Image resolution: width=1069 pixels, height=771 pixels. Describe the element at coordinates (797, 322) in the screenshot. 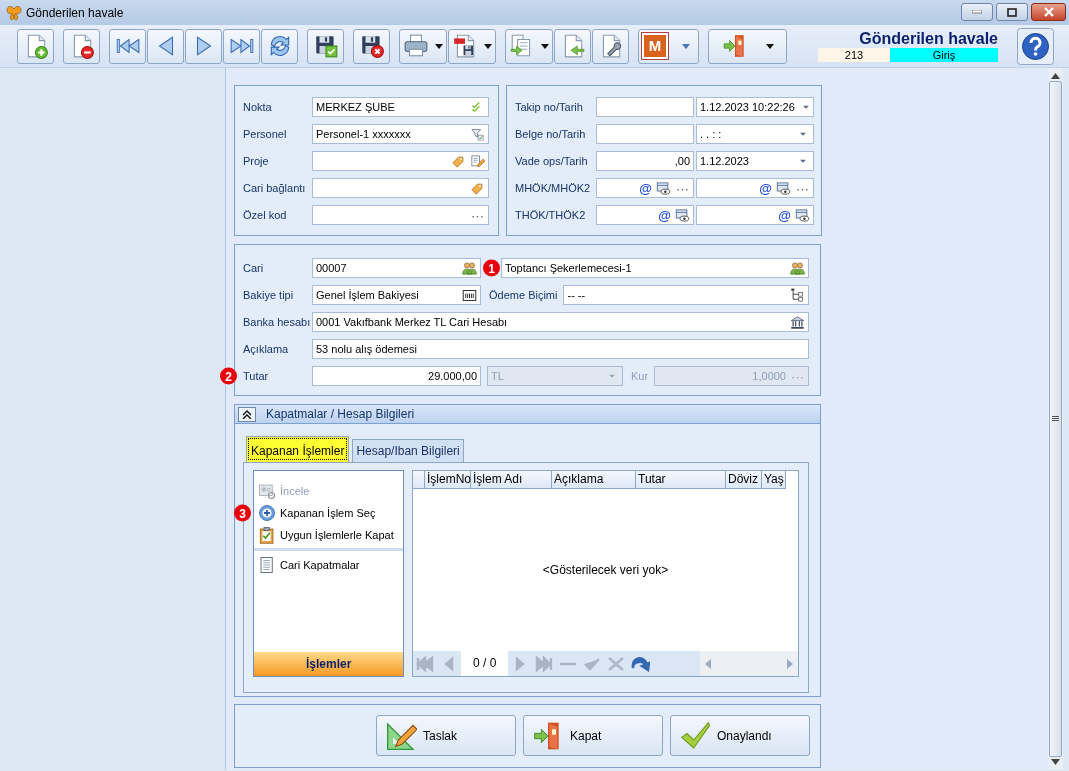

I see `bank-icon` at that location.